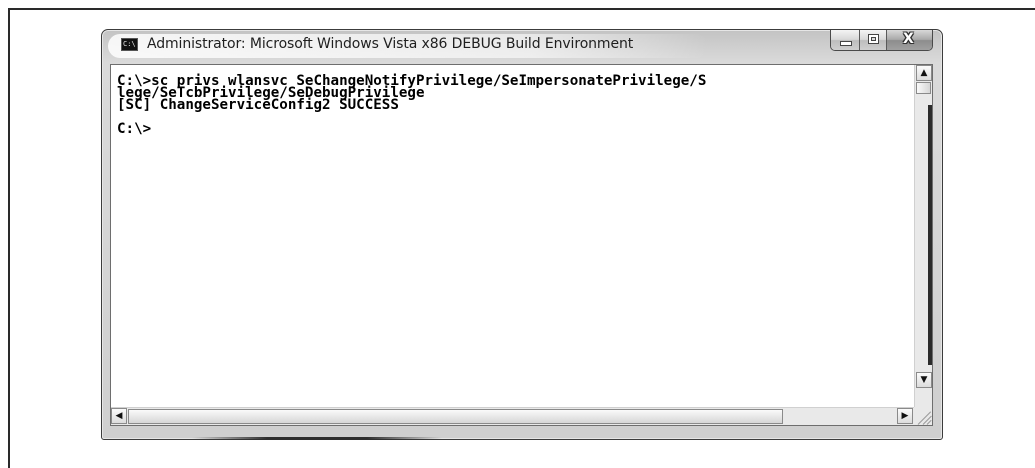  I want to click on caption-buttons: X, so click(881, 40).